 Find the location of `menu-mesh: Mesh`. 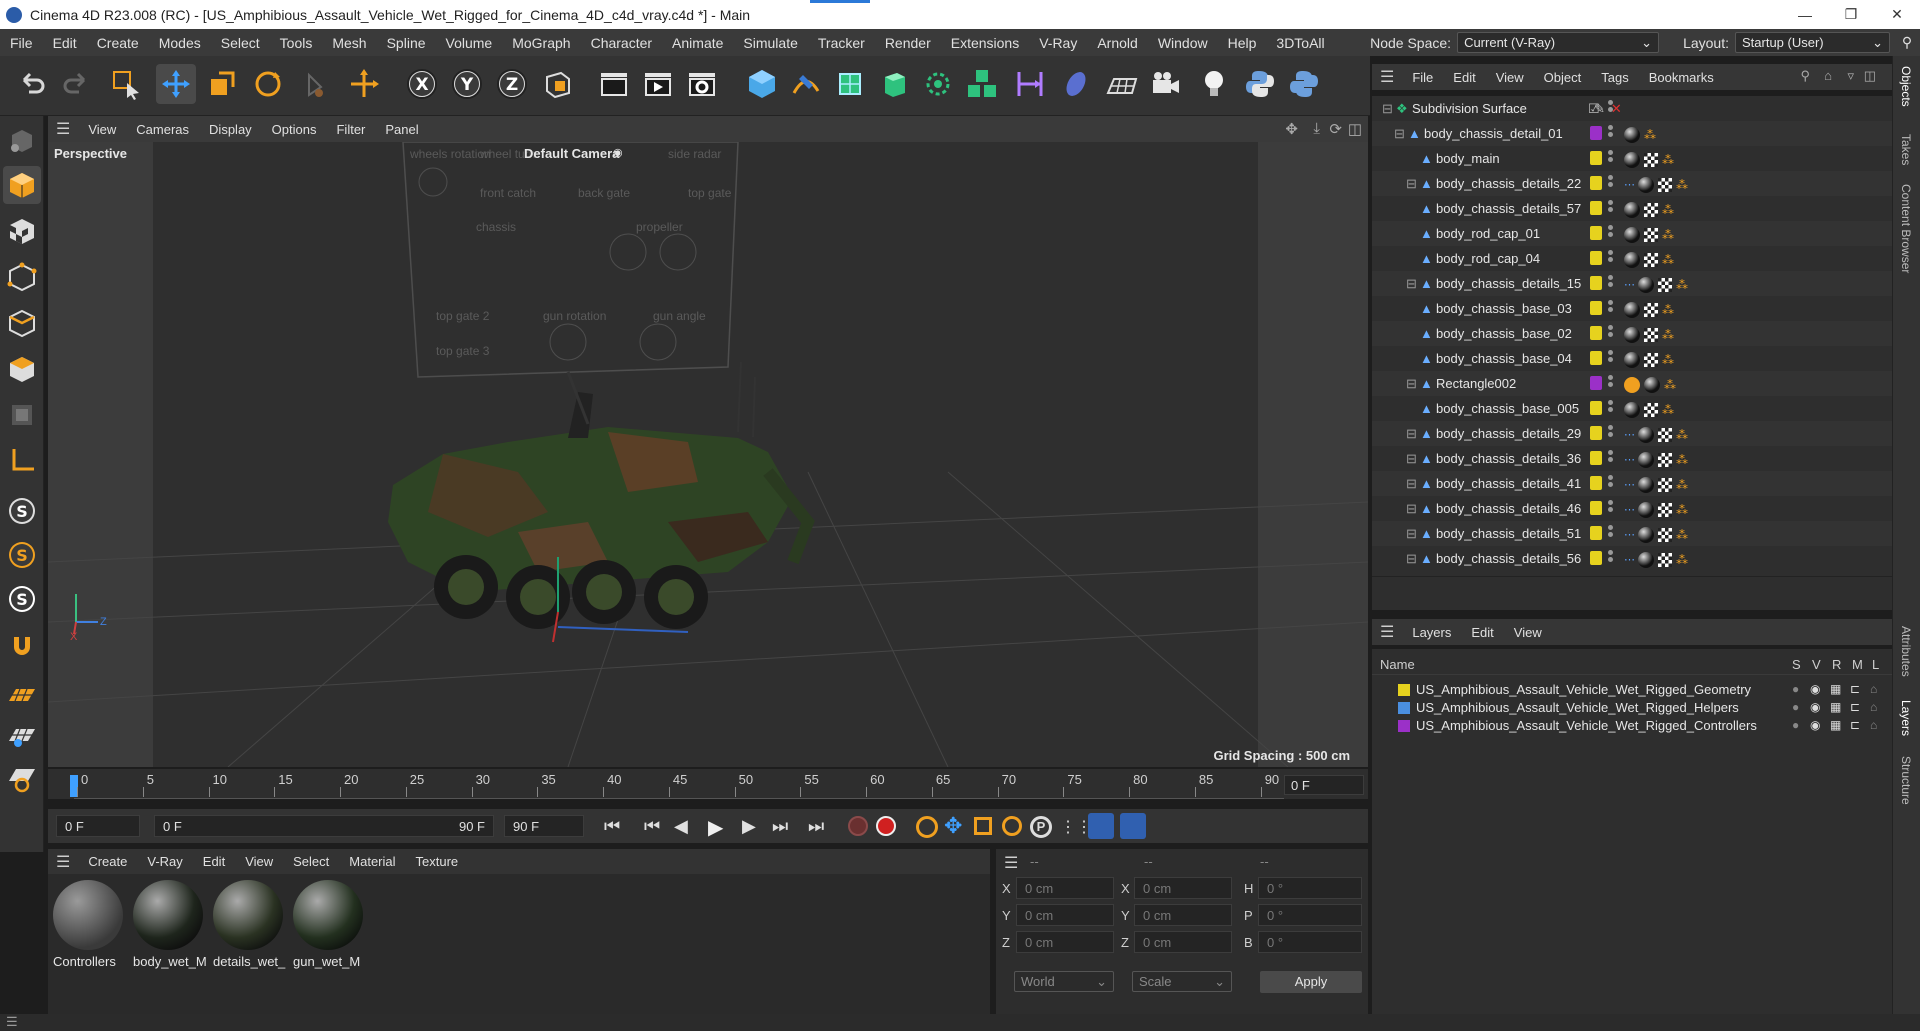

menu-mesh: Mesh is located at coordinates (349, 43).